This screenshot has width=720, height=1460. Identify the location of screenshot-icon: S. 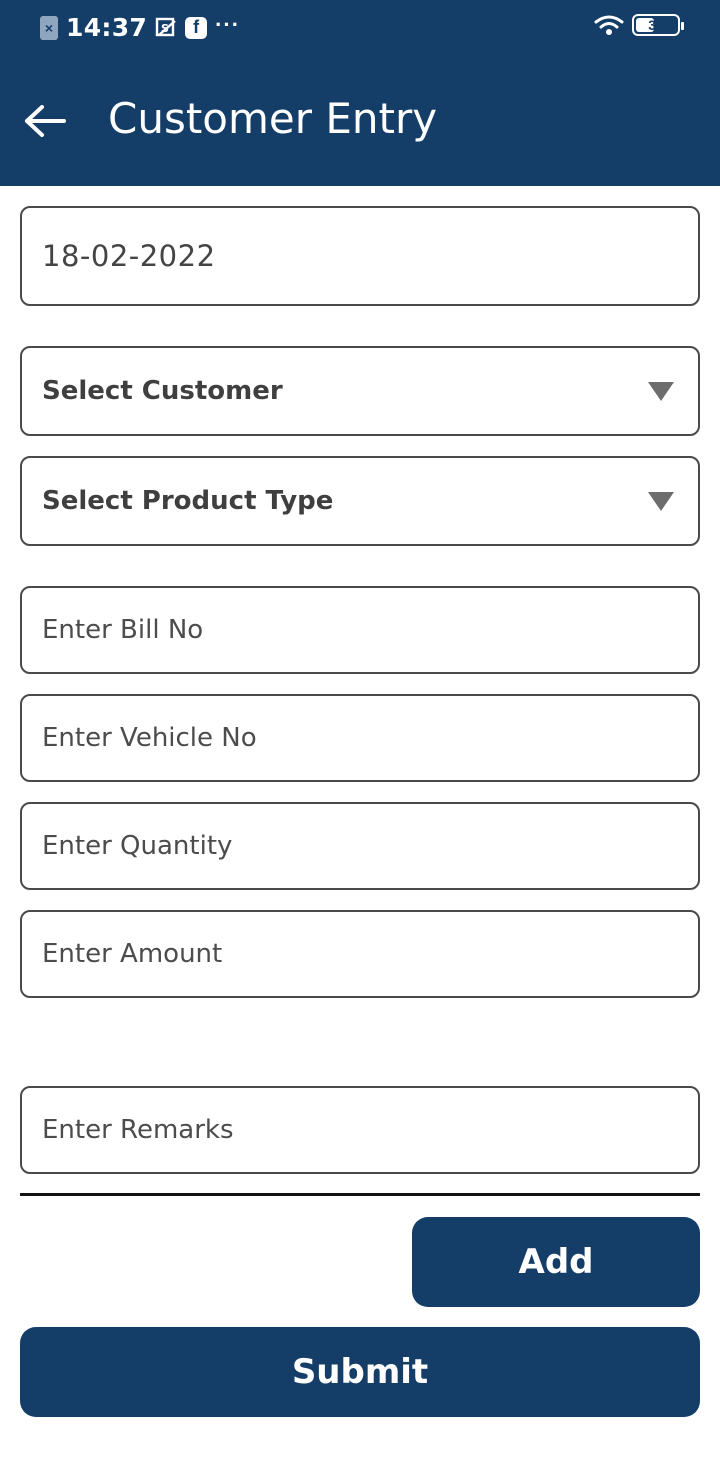
(165, 26).